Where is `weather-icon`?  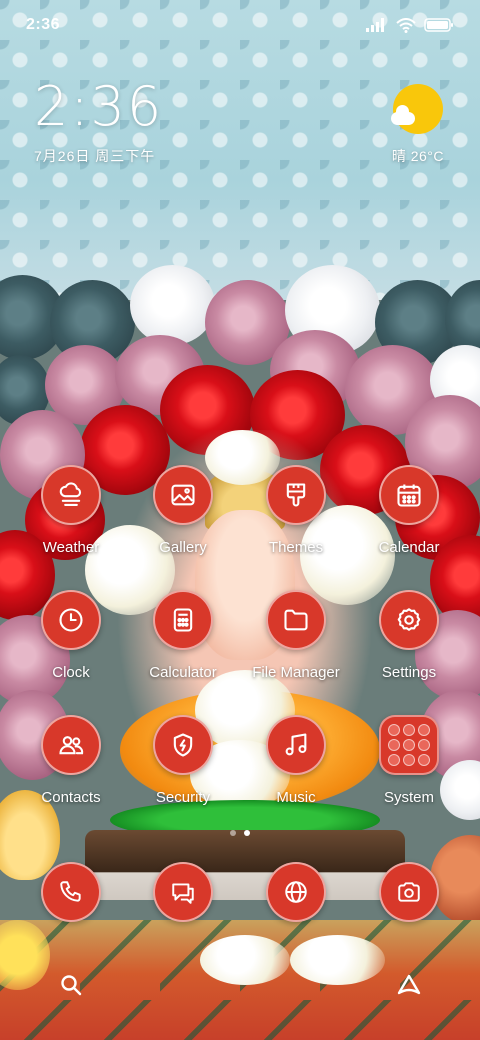 weather-icon is located at coordinates (71, 495).